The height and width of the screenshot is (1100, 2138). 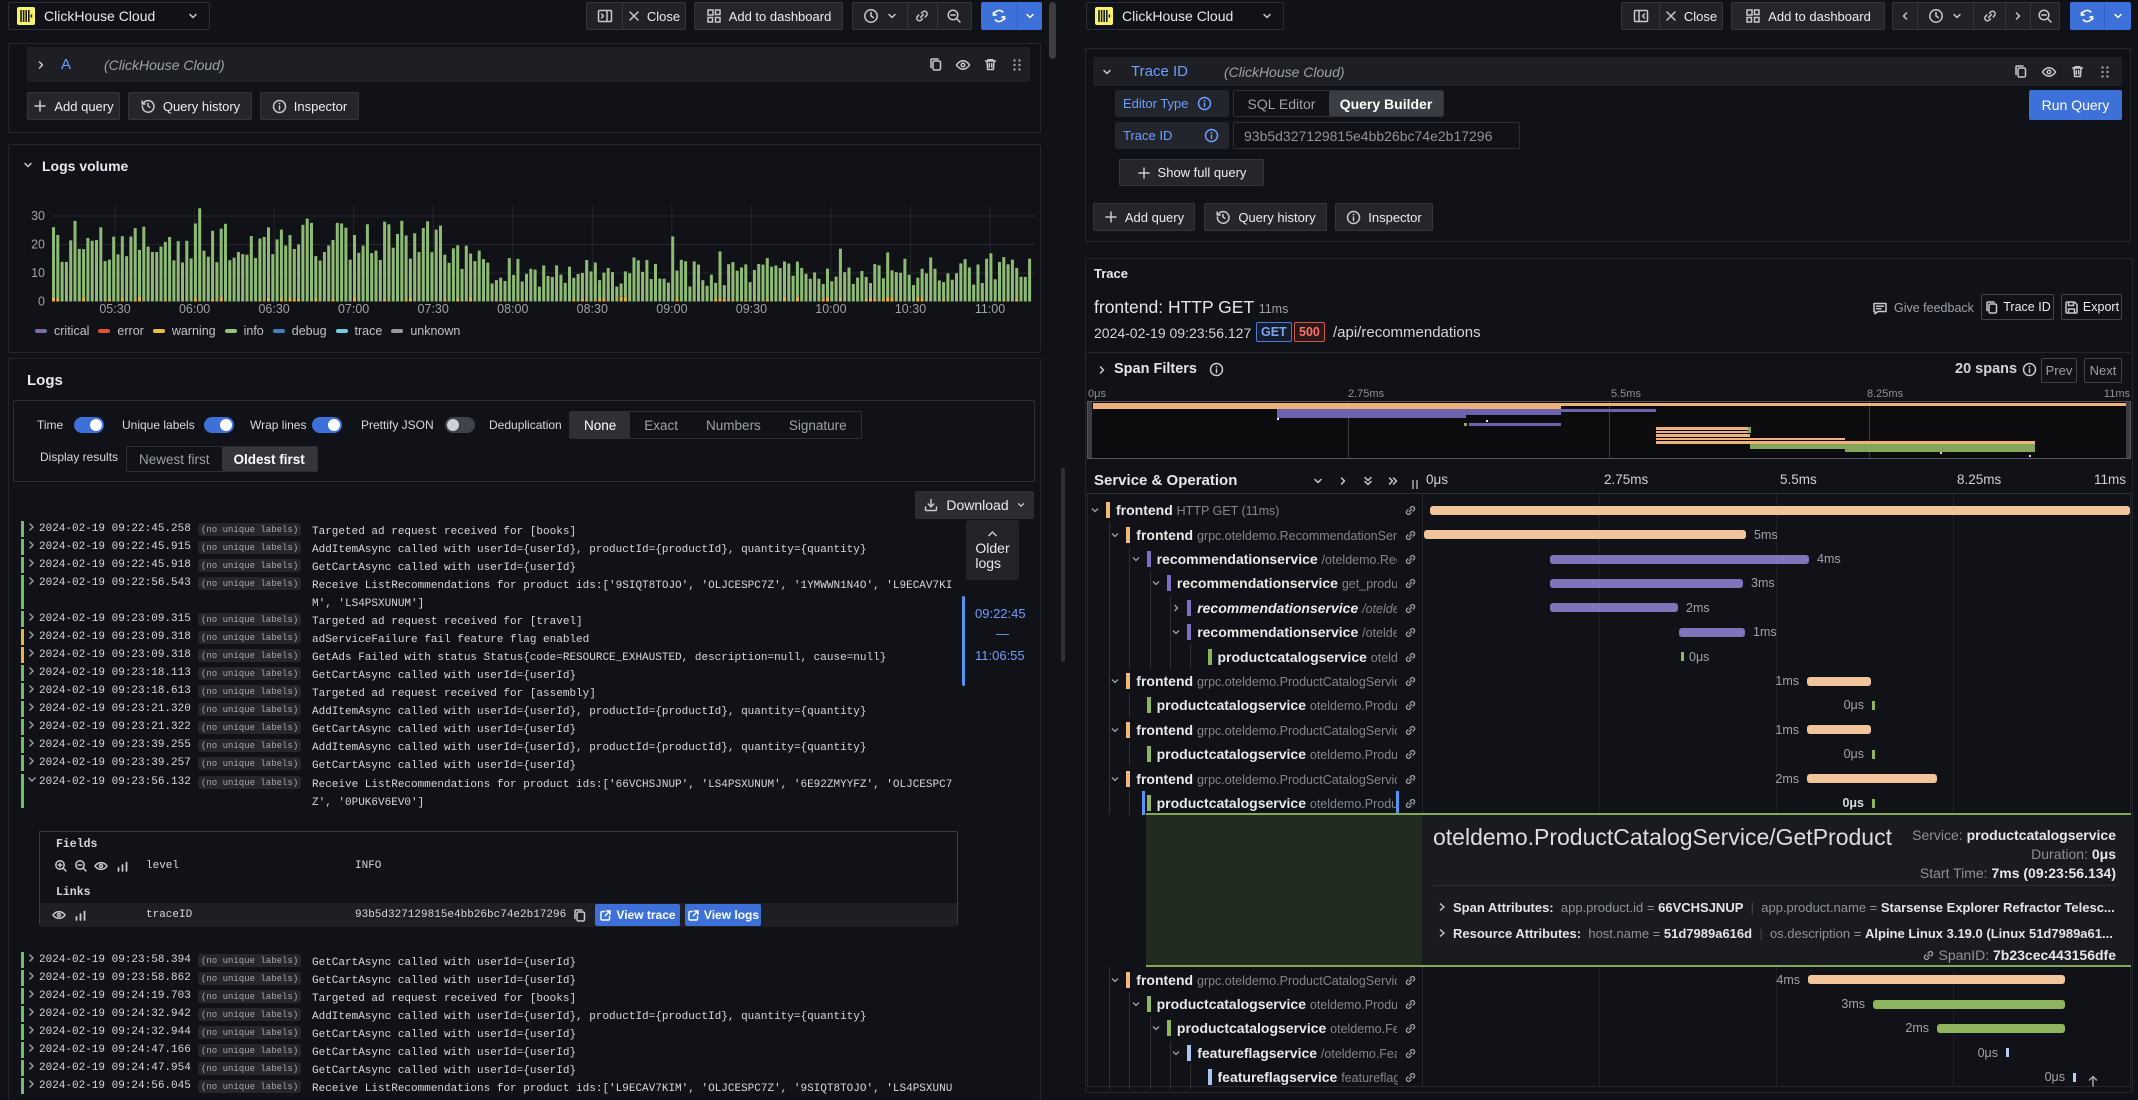 What do you see at coordinates (38, 273) in the screenshot?
I see `svg-text: 10` at bounding box center [38, 273].